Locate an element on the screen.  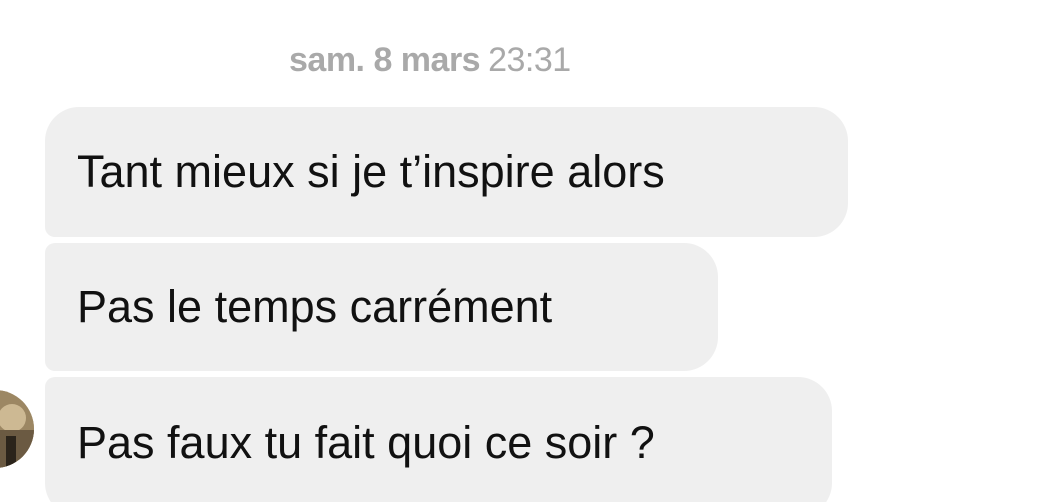
timestamp-time: 23:31 is located at coordinates (529, 60).